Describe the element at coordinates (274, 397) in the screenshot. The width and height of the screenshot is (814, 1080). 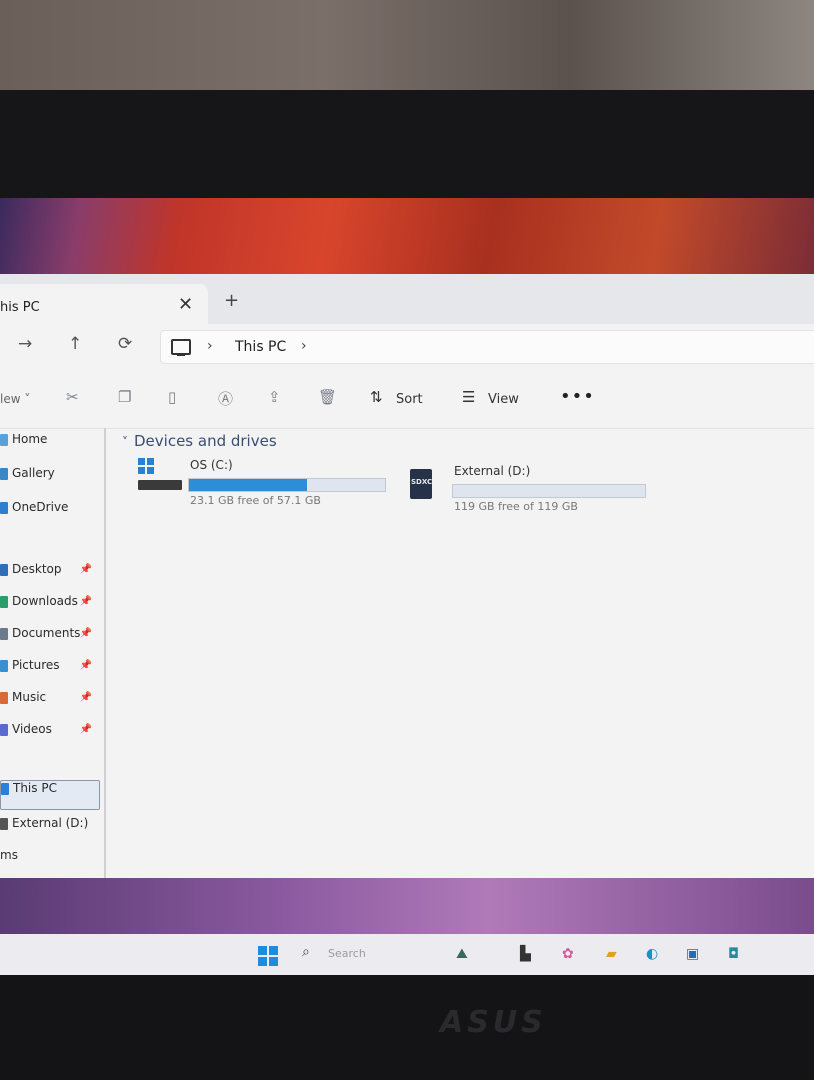
I see `share-icon: ⇪` at that location.